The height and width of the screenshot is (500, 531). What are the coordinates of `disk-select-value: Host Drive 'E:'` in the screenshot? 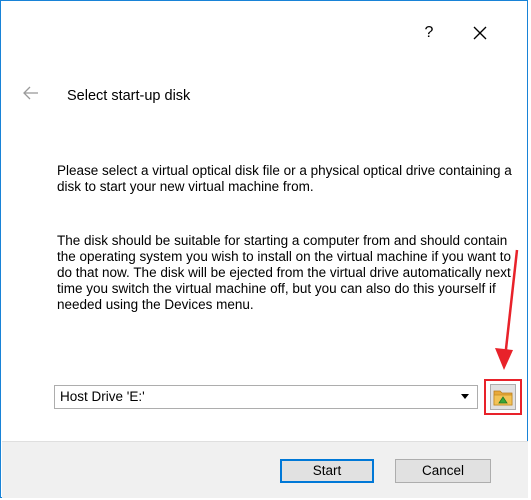 It's located at (102, 396).